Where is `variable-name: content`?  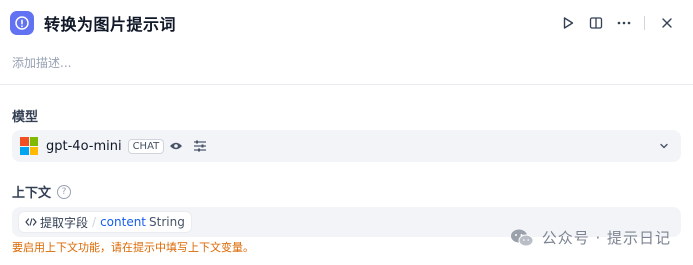 variable-name: content is located at coordinates (123, 222).